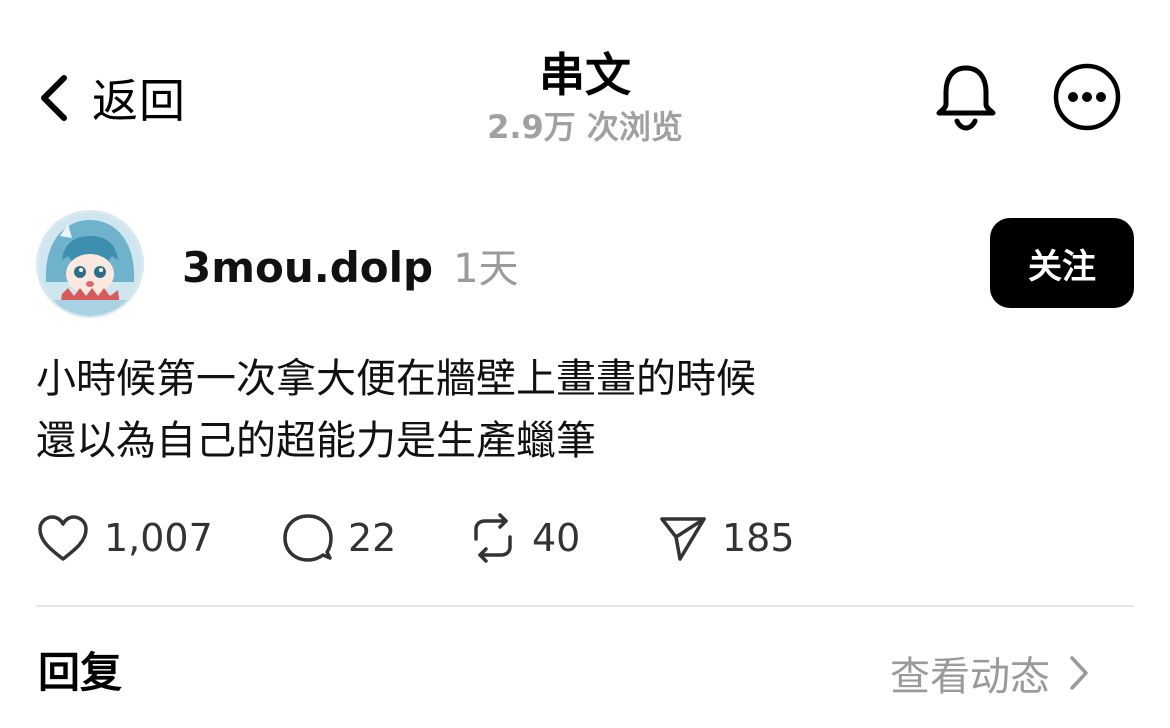 The width and height of the screenshot is (1170, 728). What do you see at coordinates (316, 441) in the screenshot?
I see `post-text-line: 還以為自己的超能力是生產蠟筆` at bounding box center [316, 441].